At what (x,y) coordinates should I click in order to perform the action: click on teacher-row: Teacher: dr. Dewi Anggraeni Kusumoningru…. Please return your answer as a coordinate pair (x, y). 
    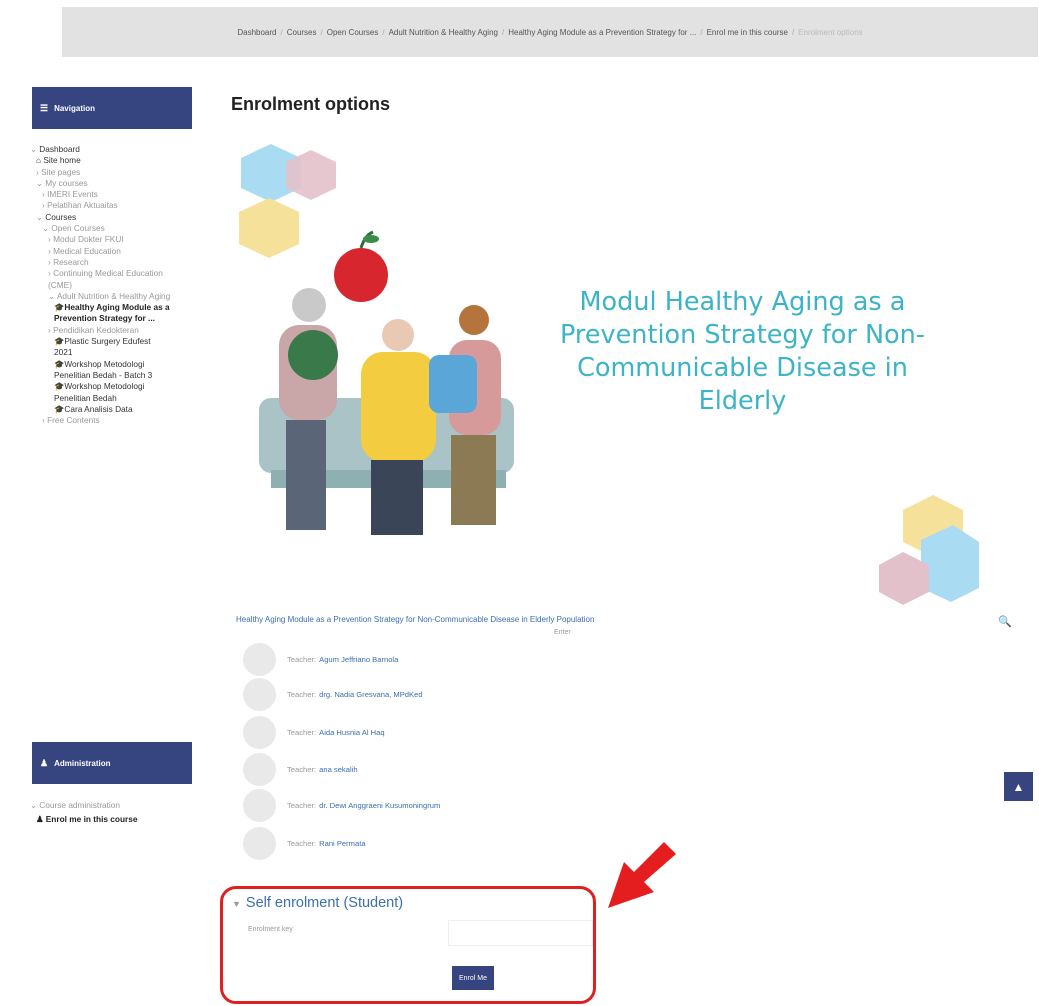
    Looking at the image, I should click on (341, 805).